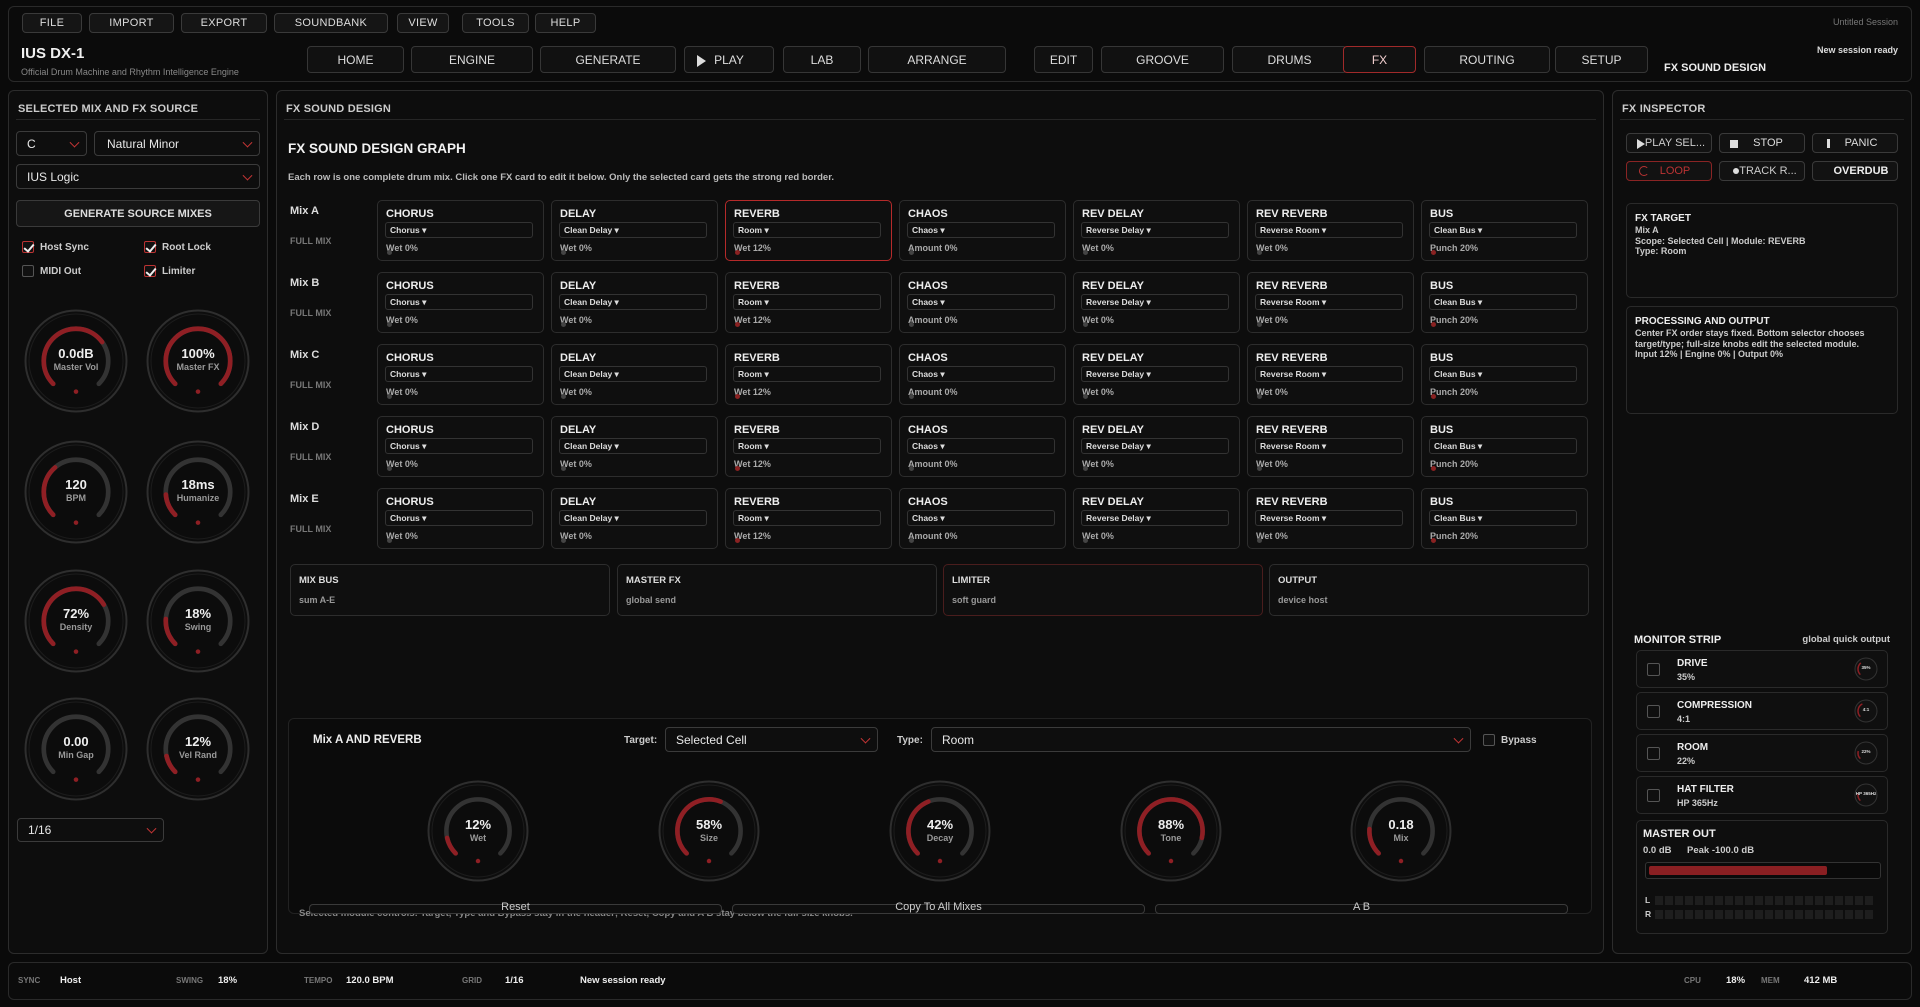 The image size is (1920, 1007). What do you see at coordinates (729, 59) in the screenshot?
I see `nav-tab-play: PLAY` at bounding box center [729, 59].